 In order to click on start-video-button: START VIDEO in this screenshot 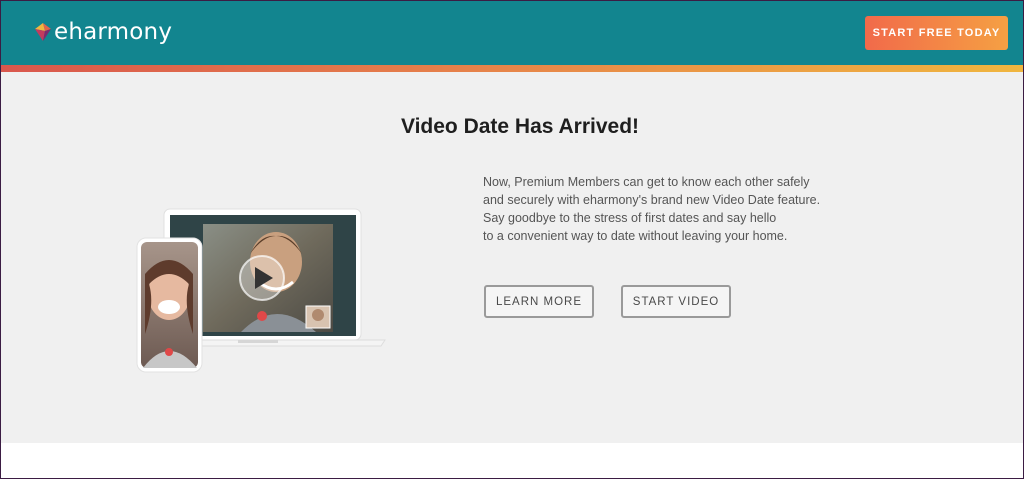, I will do `click(676, 301)`.